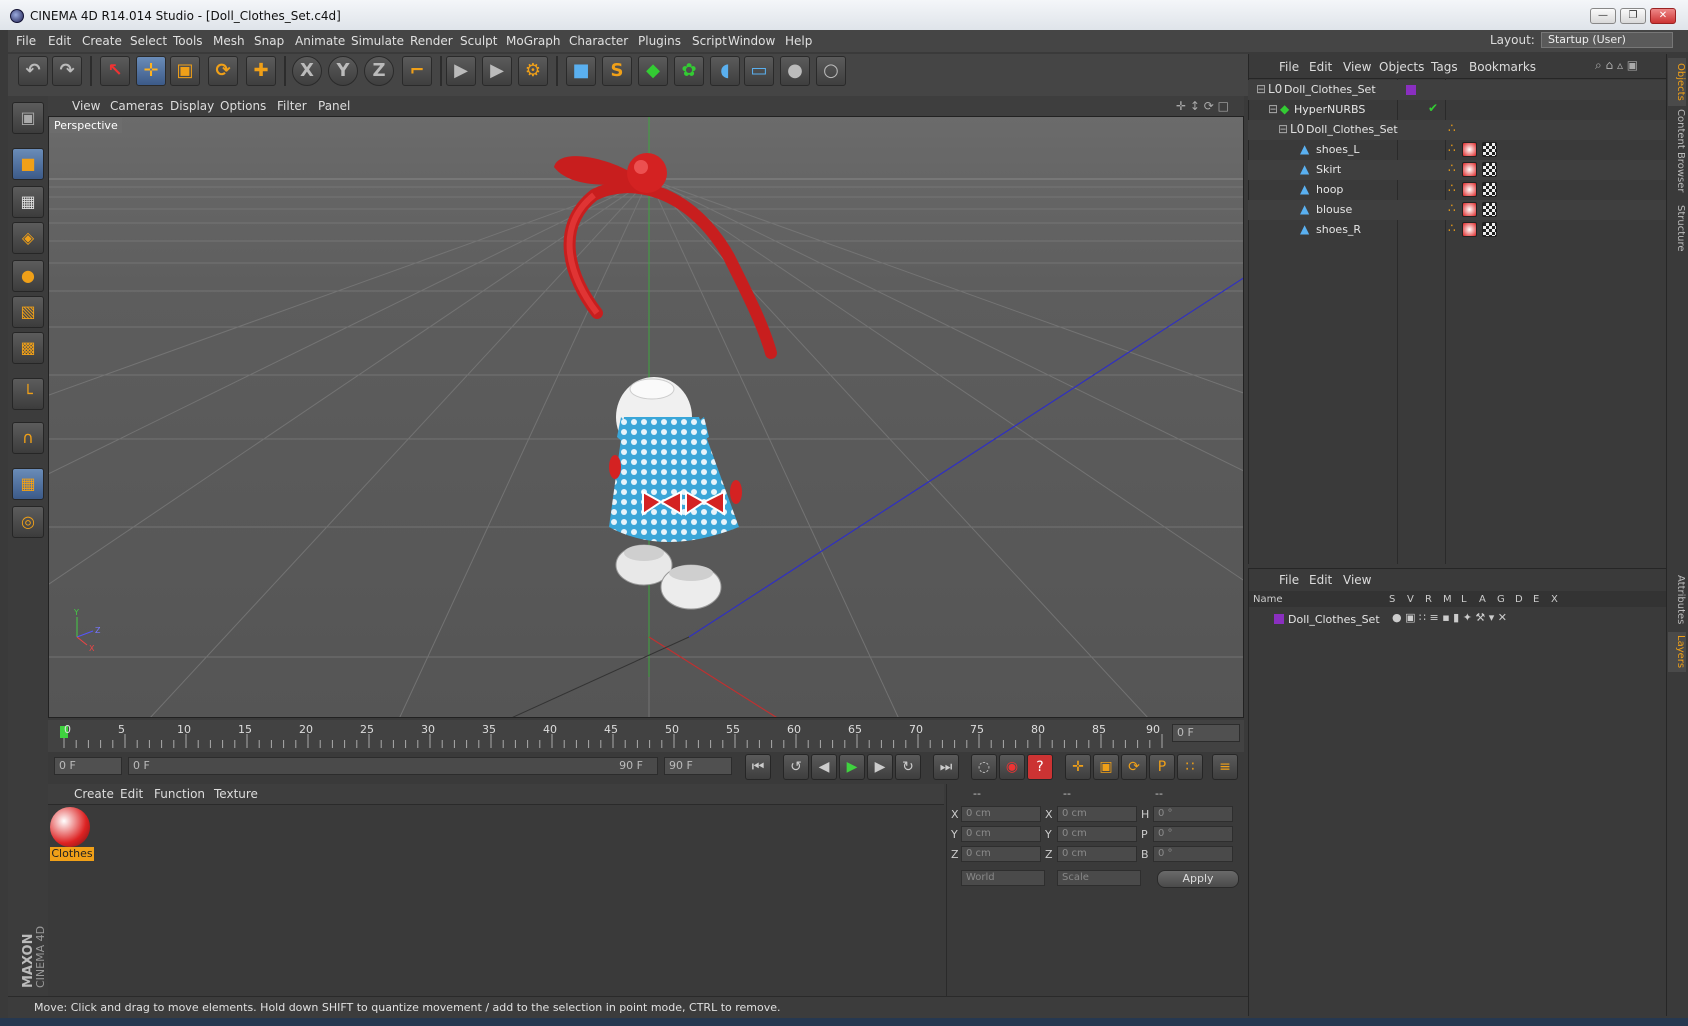 The height and width of the screenshot is (1026, 1688). I want to click on close-button: ✕, so click(1663, 16).